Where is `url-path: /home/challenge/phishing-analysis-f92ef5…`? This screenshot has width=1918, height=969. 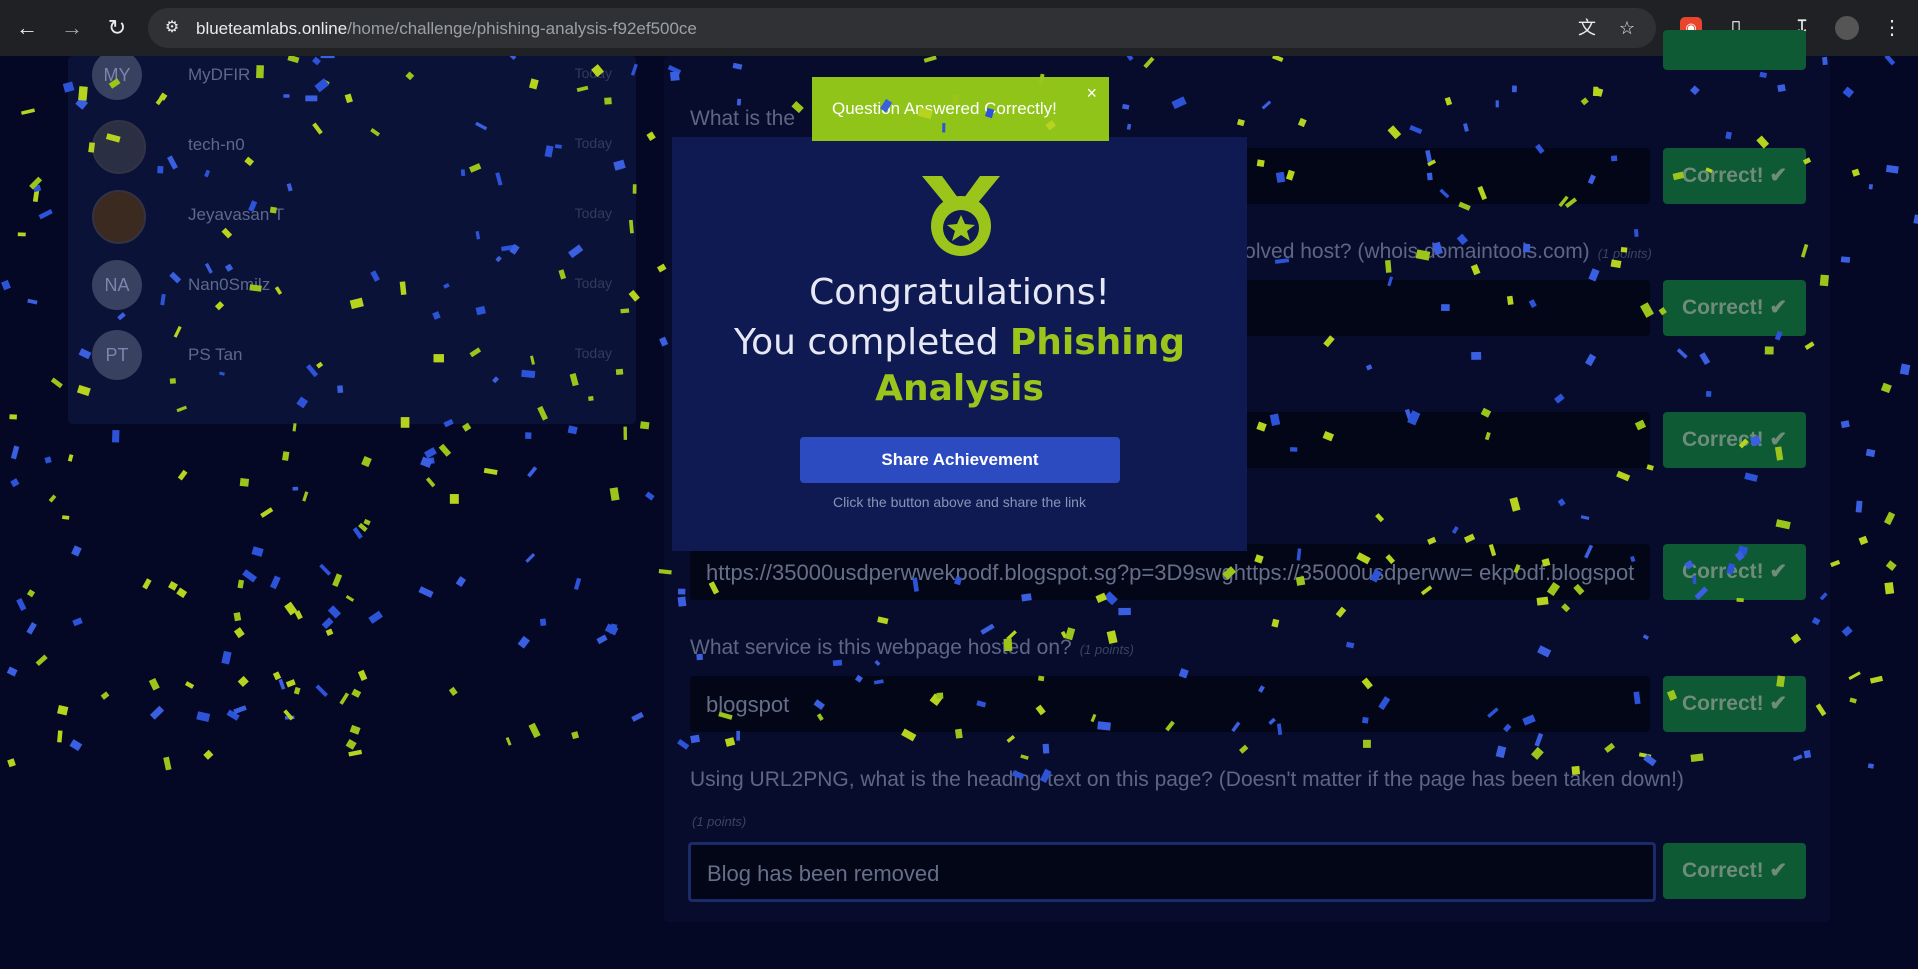 url-path: /home/challenge/phishing-analysis-f92ef5… is located at coordinates (522, 28).